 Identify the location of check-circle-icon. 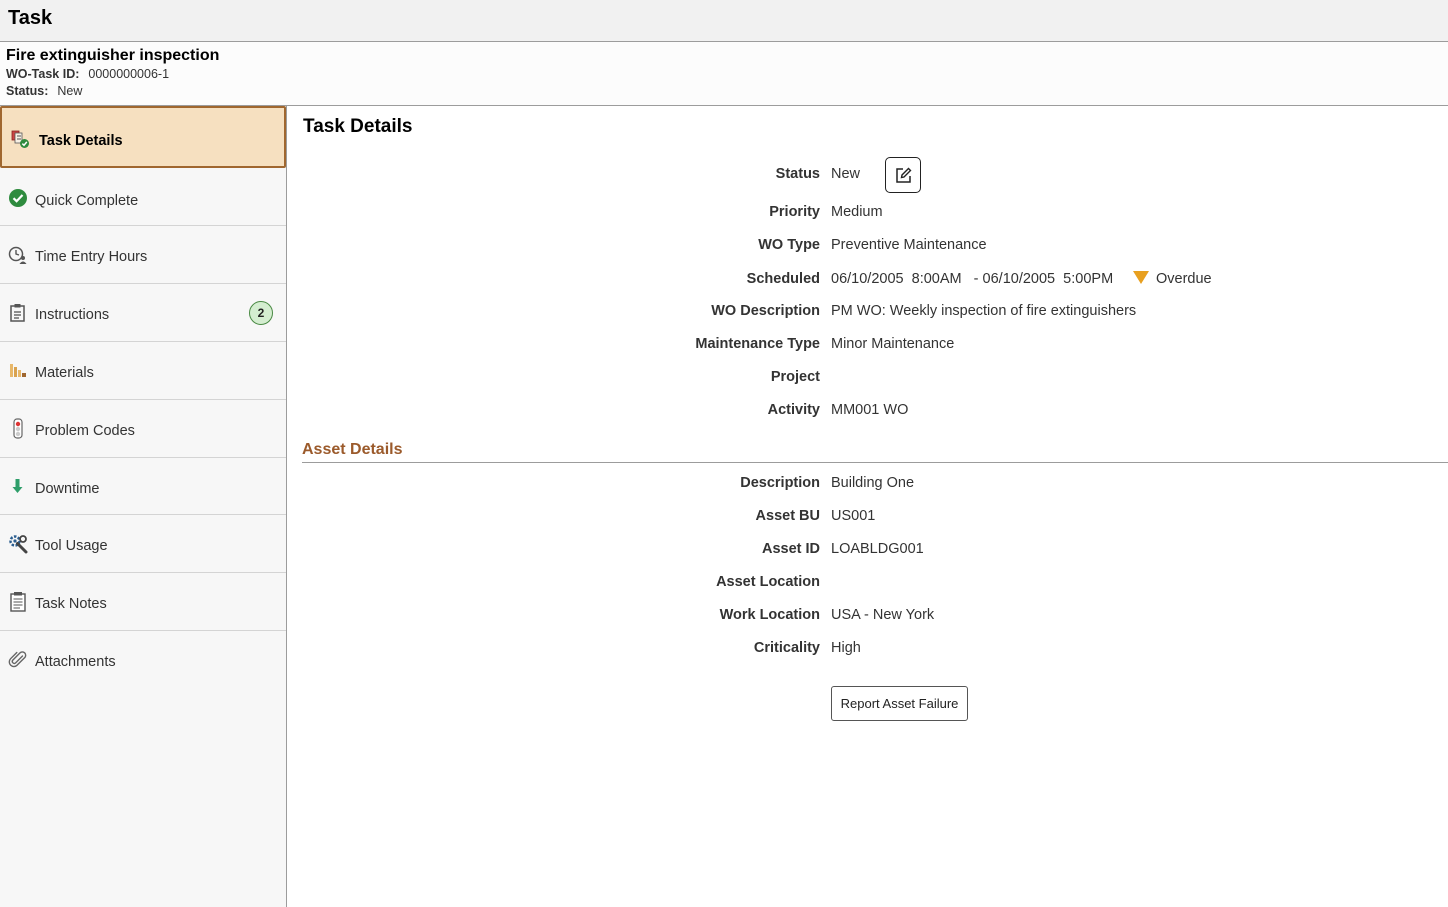
(18, 198).